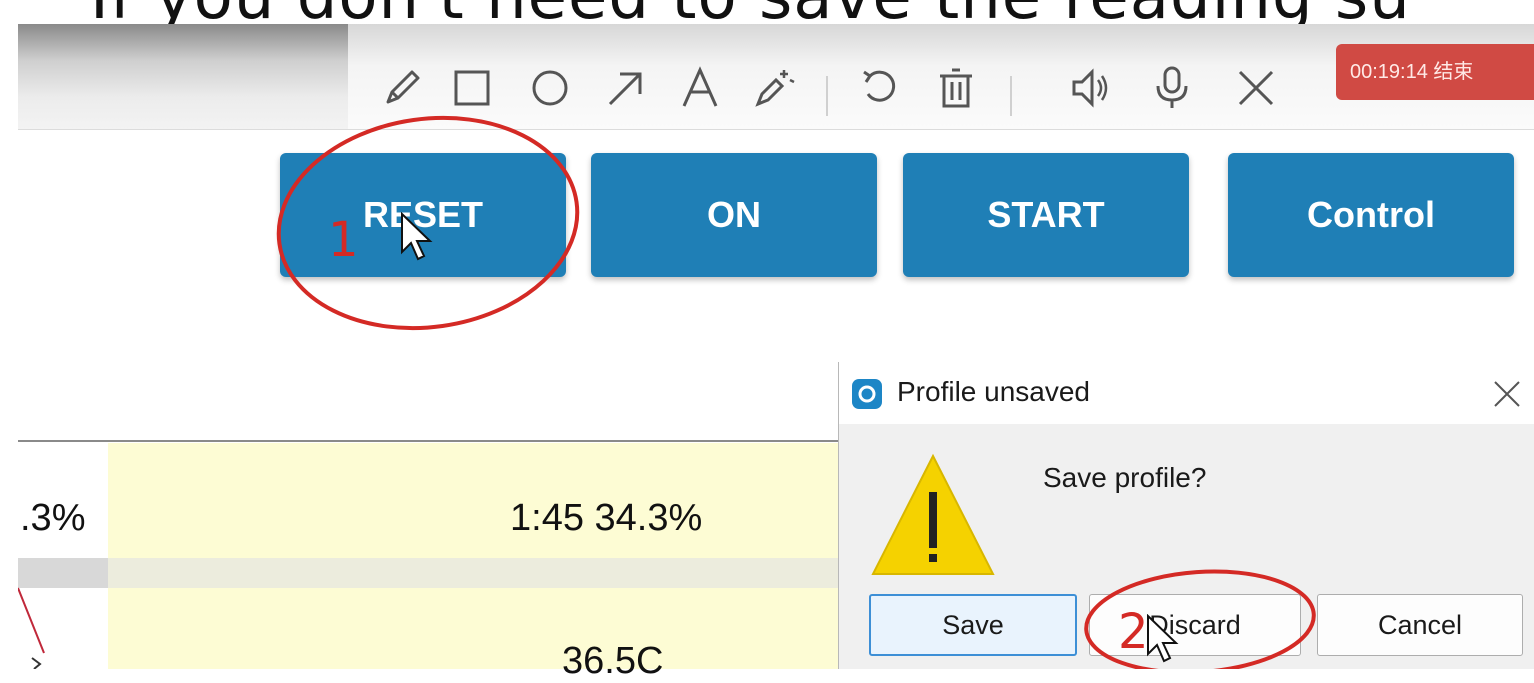 This screenshot has height=683, width=1534. What do you see at coordinates (880, 88) in the screenshot?
I see `undo-icon` at bounding box center [880, 88].